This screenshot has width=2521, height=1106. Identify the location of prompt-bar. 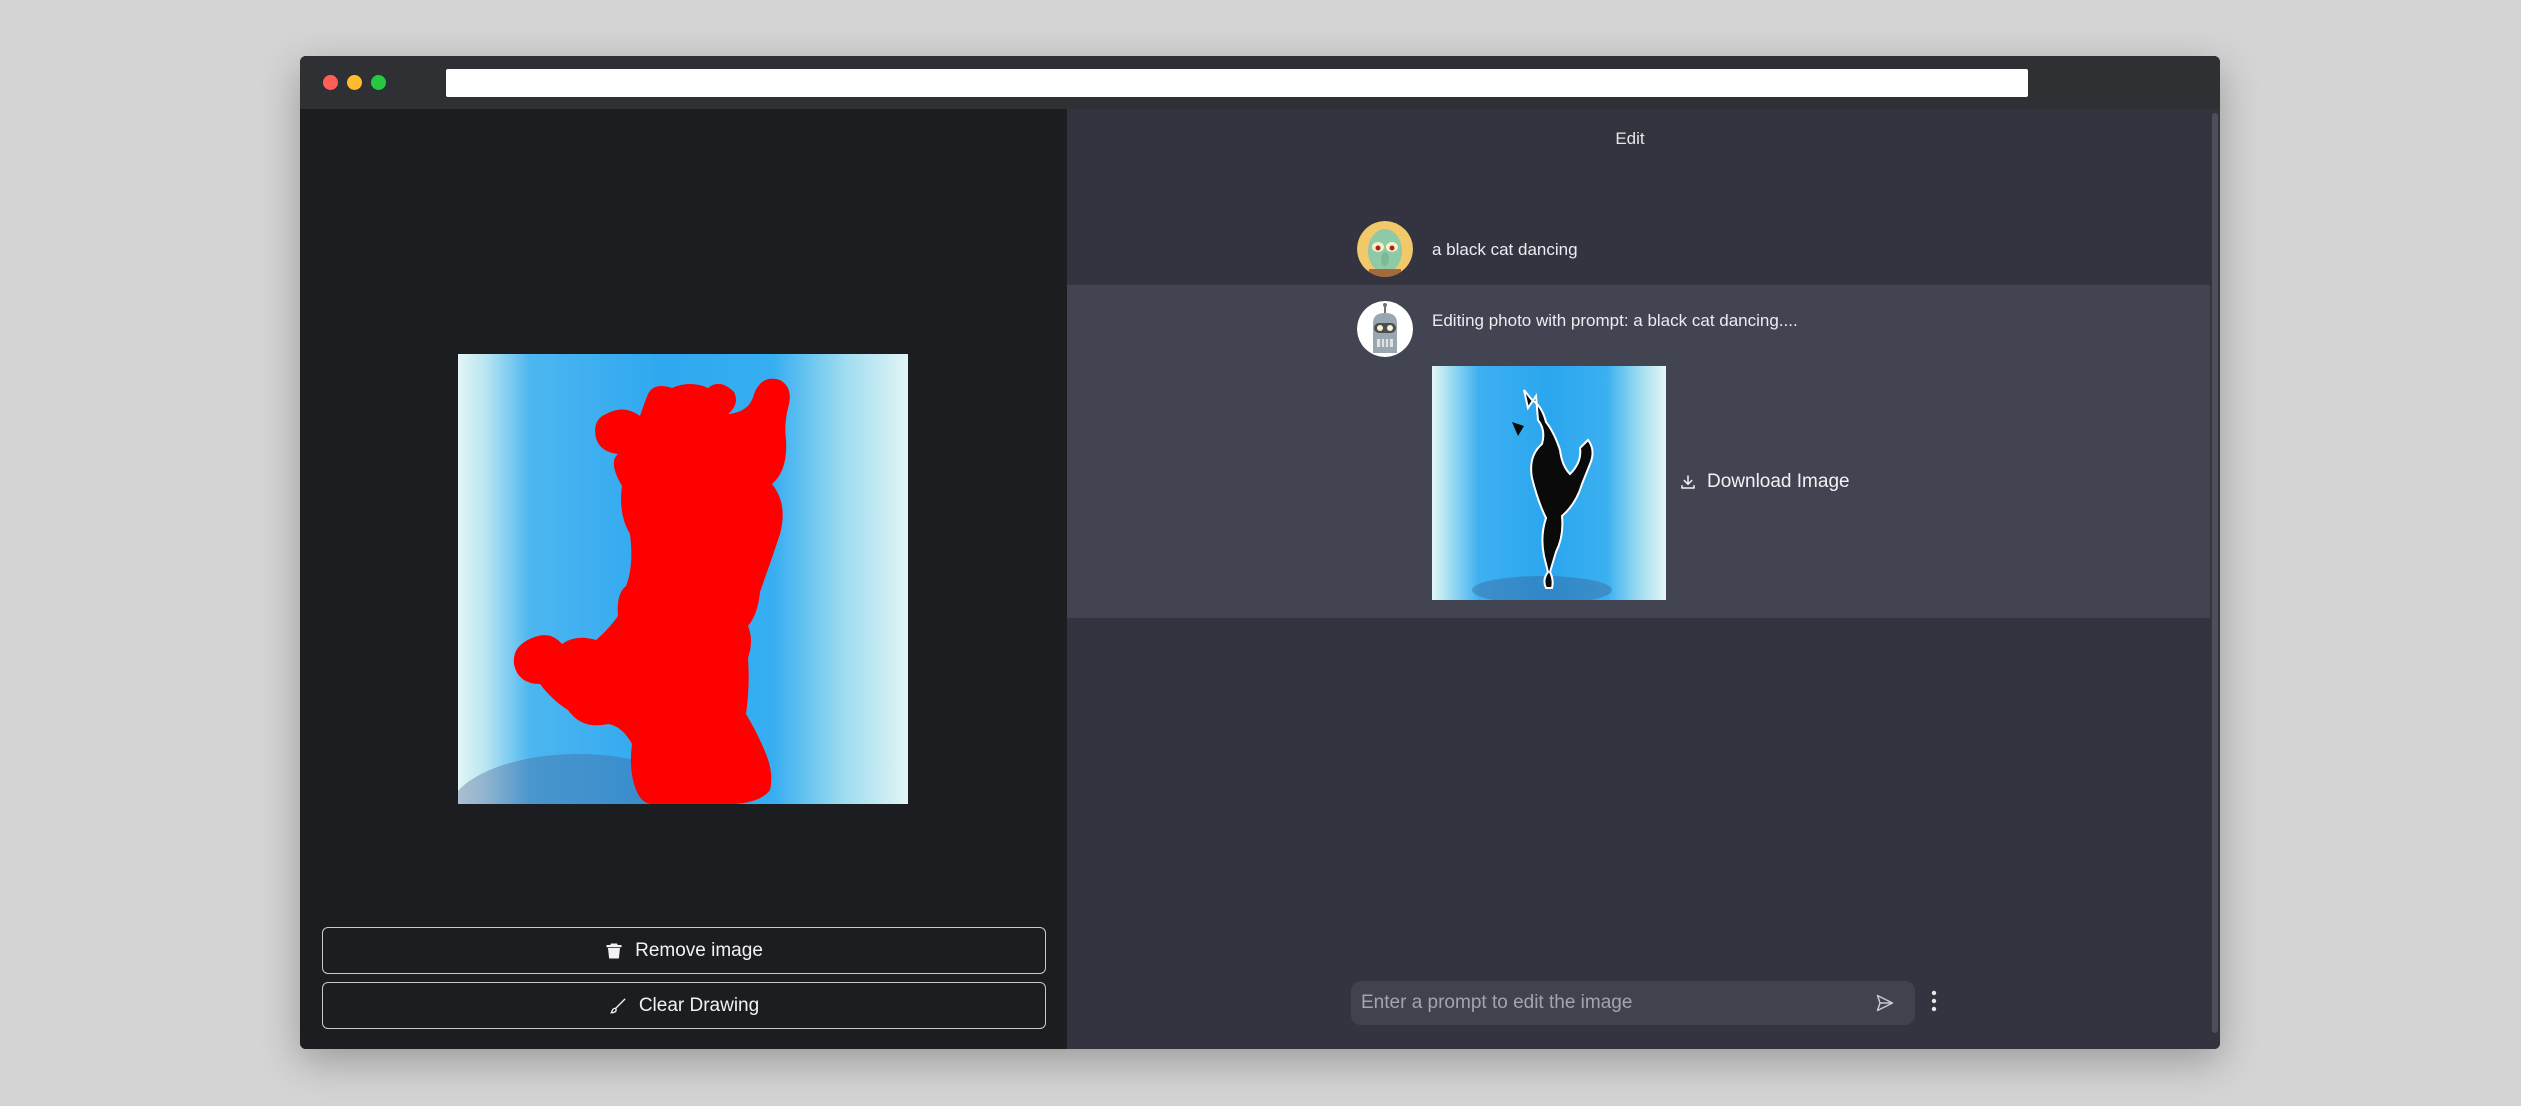
(1633, 1003).